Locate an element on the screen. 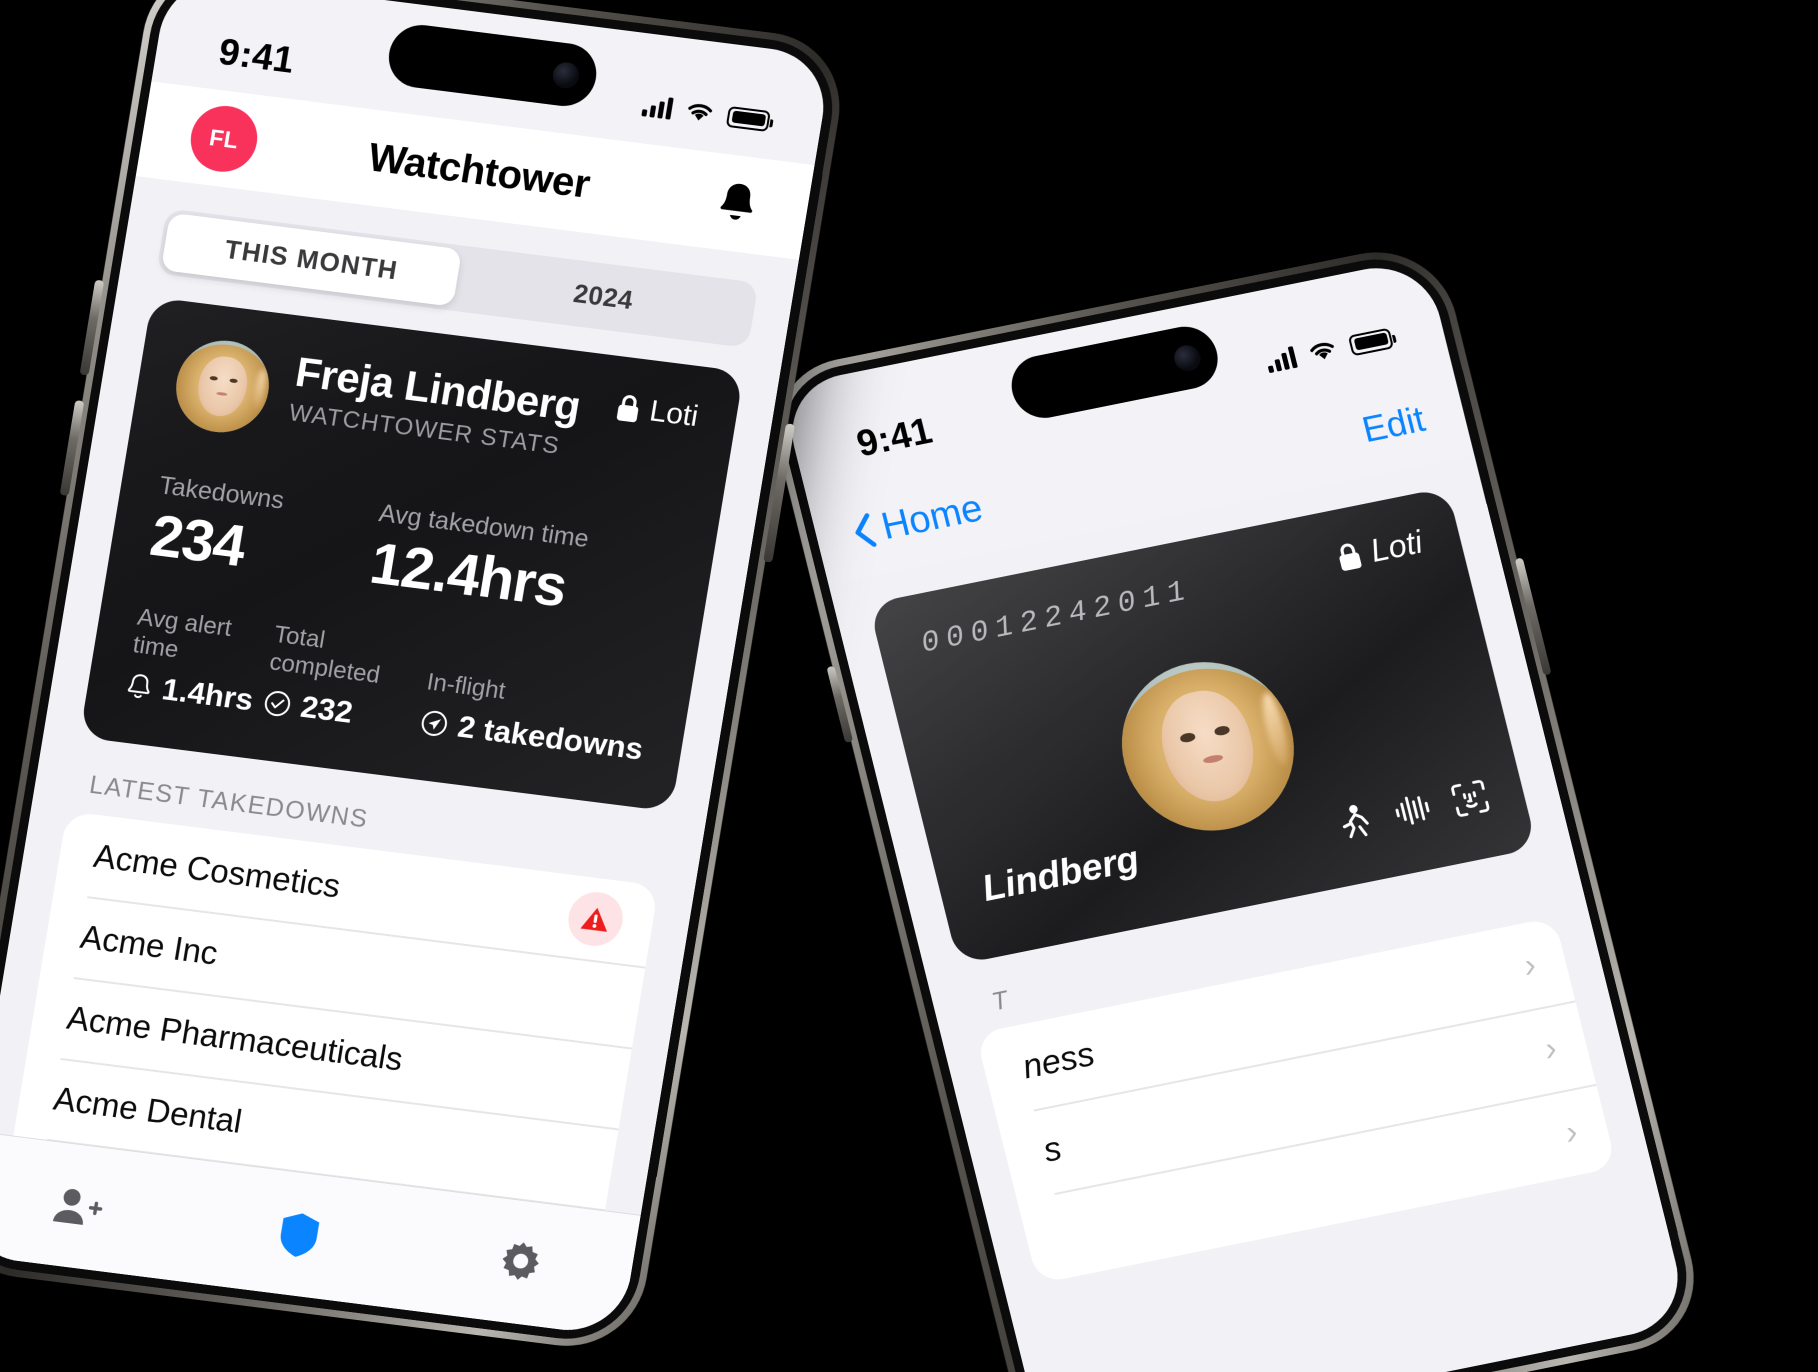 This screenshot has width=1818, height=1372. face-id-icon is located at coordinates (1470, 799).